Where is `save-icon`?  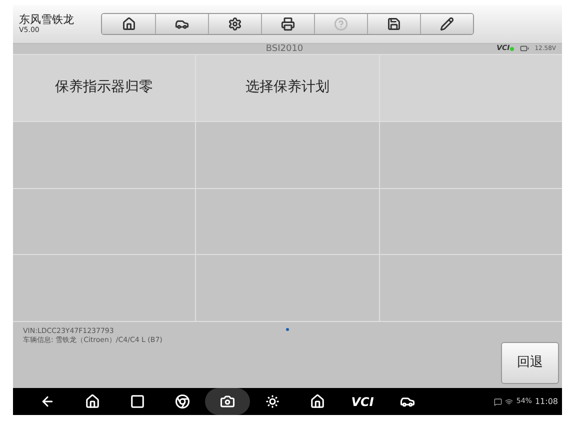 save-icon is located at coordinates (394, 23).